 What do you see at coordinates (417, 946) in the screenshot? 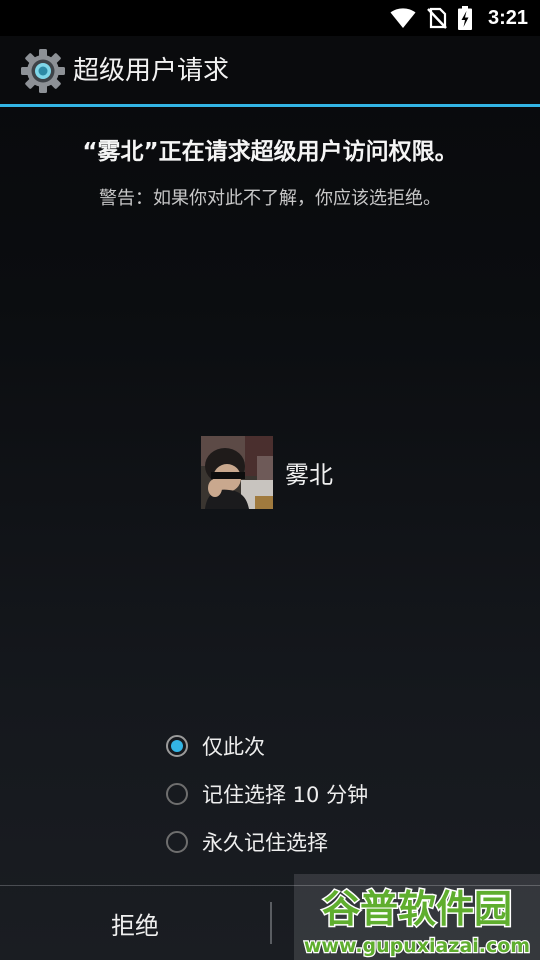
I see `svg-text: www.gupuxiazai.com` at bounding box center [417, 946].